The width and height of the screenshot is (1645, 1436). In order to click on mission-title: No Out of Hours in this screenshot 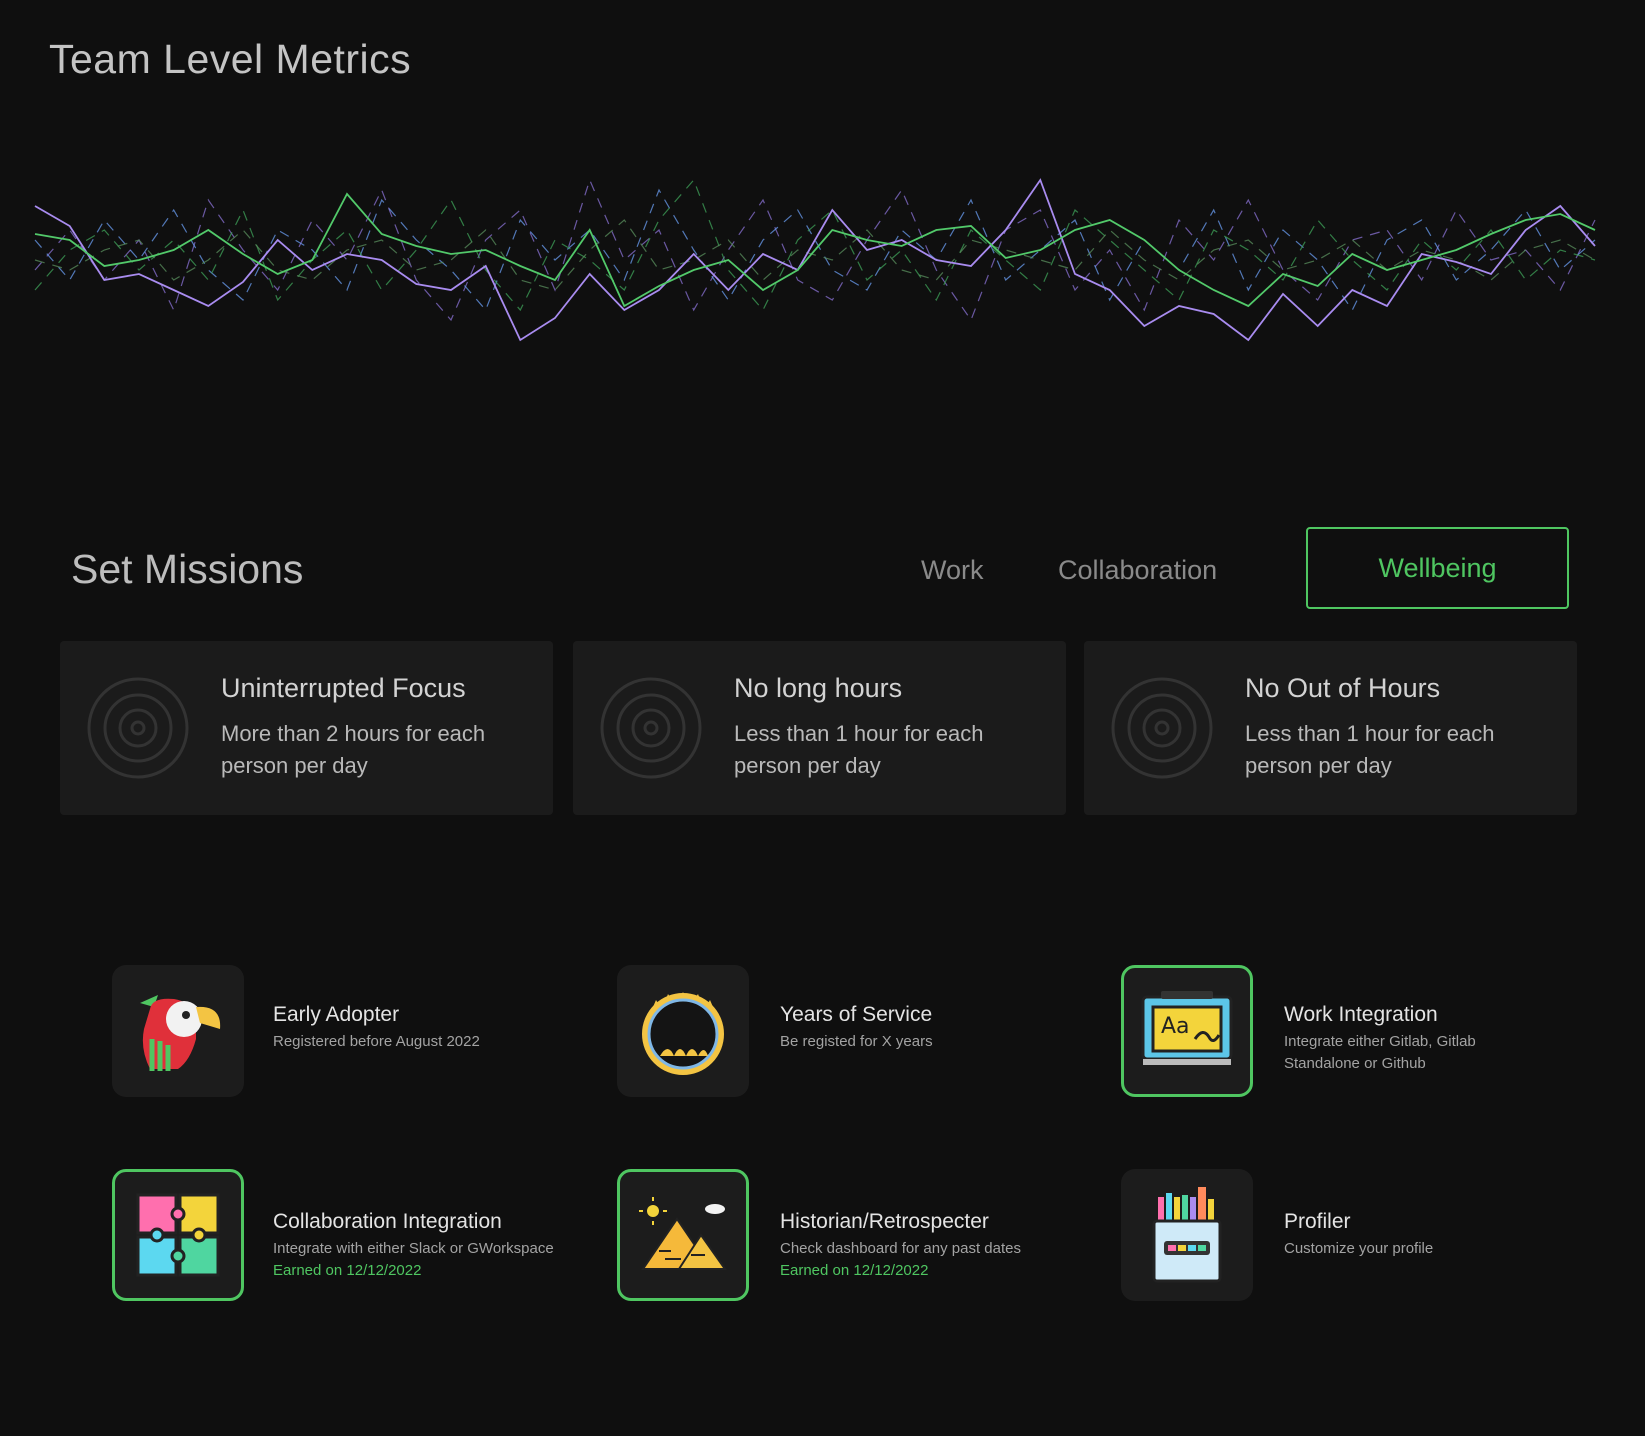, I will do `click(1343, 688)`.